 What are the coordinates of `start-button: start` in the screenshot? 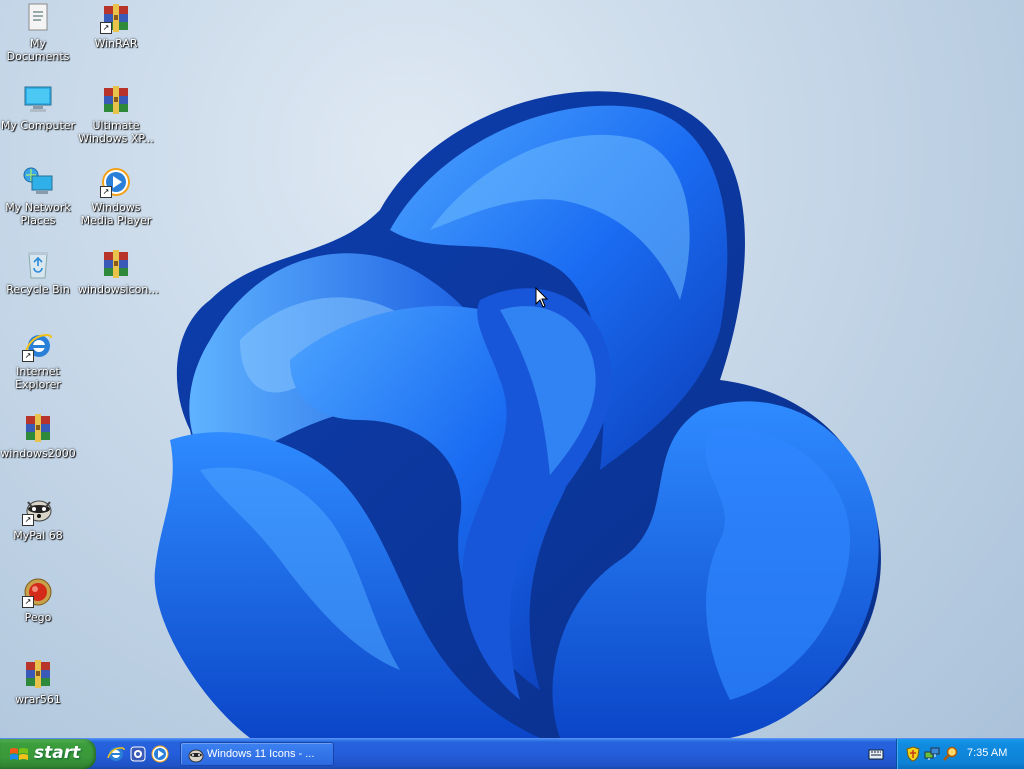 It's located at (48, 754).